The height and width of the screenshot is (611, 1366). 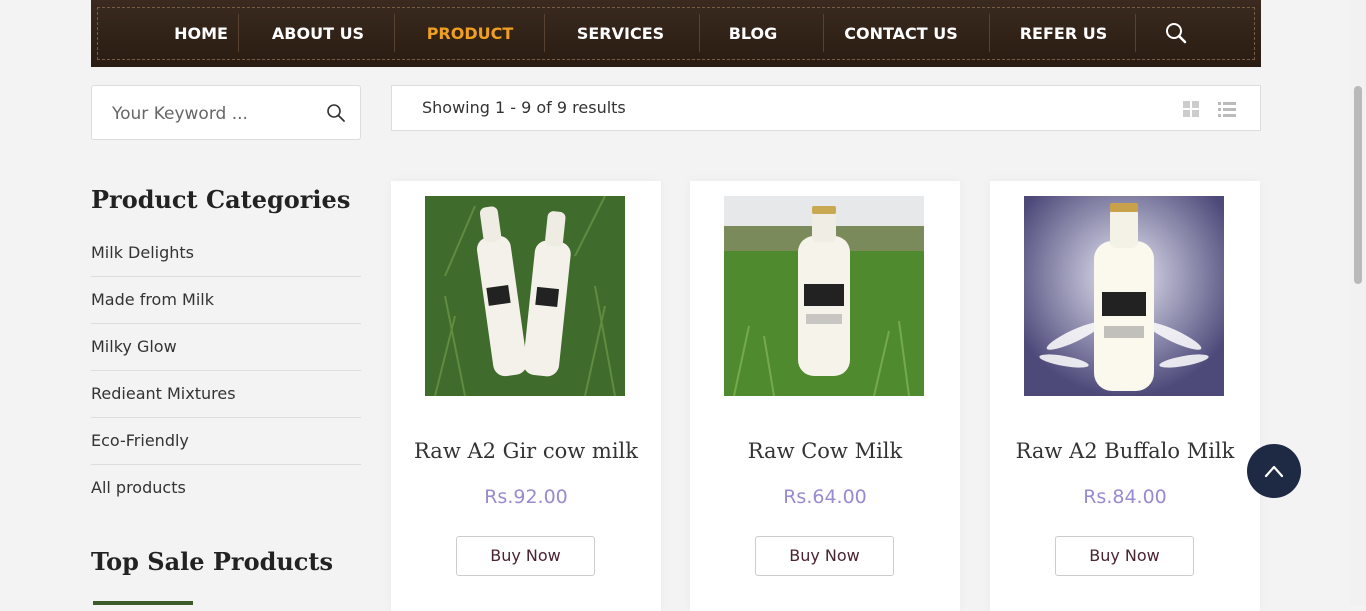 What do you see at coordinates (1358, 185) in the screenshot?
I see `scrollbar-thumb` at bounding box center [1358, 185].